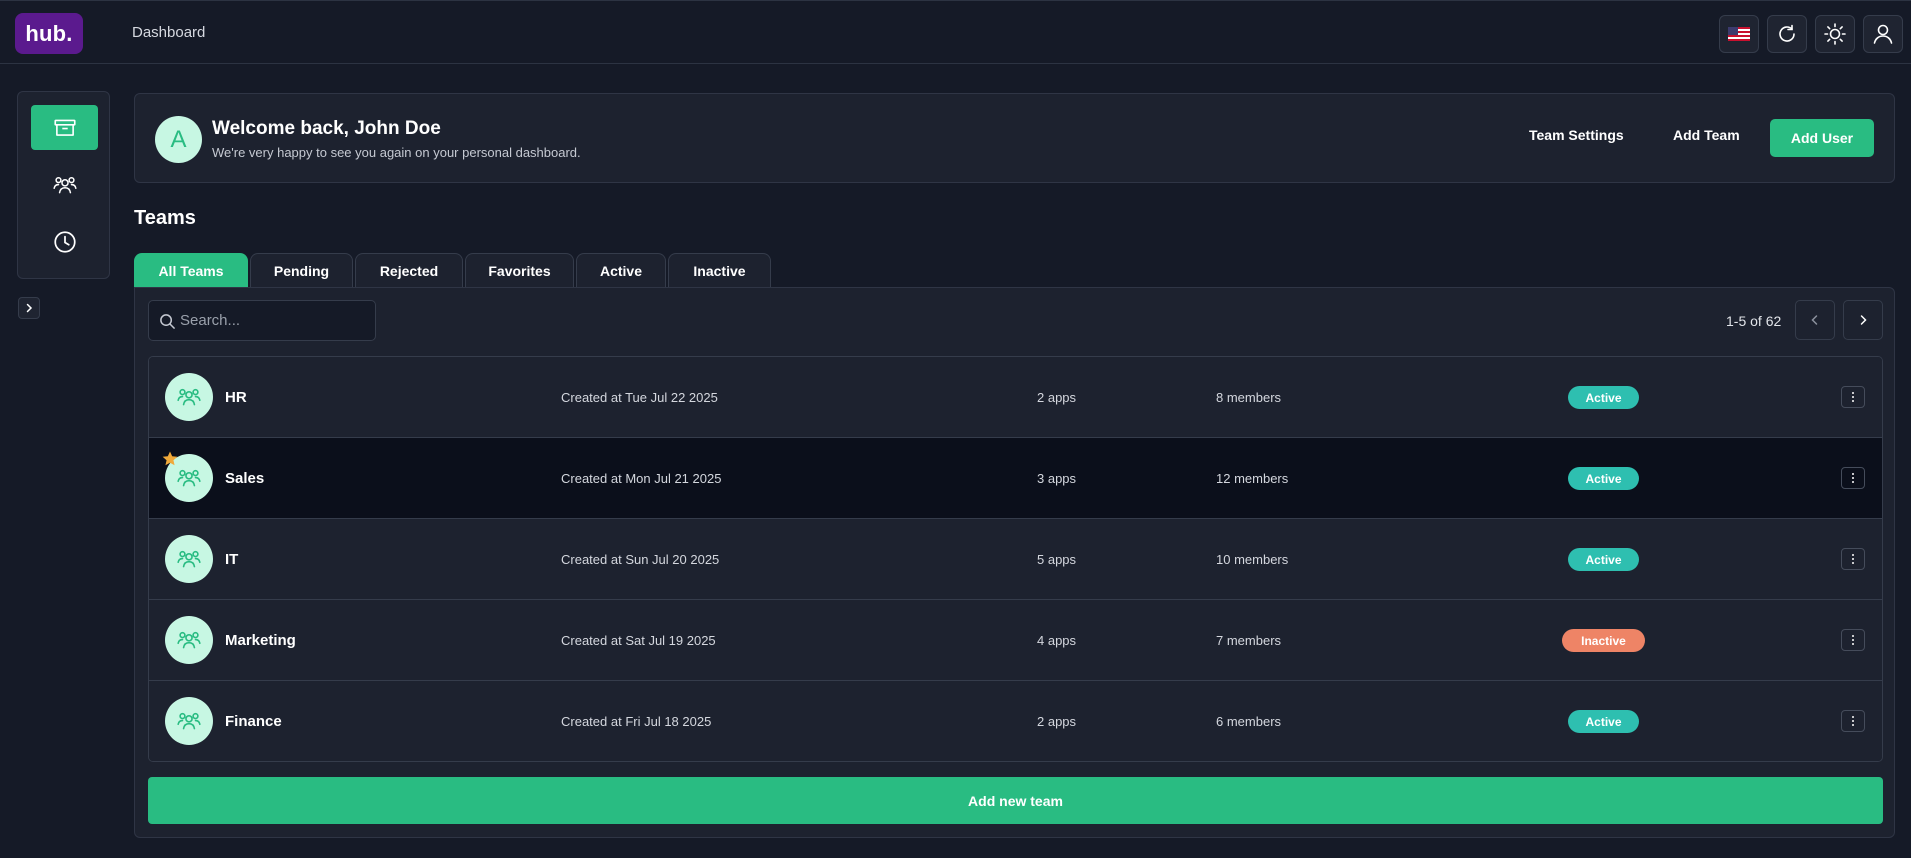 The height and width of the screenshot is (858, 1911). What do you see at coordinates (955, 32) in the screenshot?
I see `top-bar: hub. Dashboard` at bounding box center [955, 32].